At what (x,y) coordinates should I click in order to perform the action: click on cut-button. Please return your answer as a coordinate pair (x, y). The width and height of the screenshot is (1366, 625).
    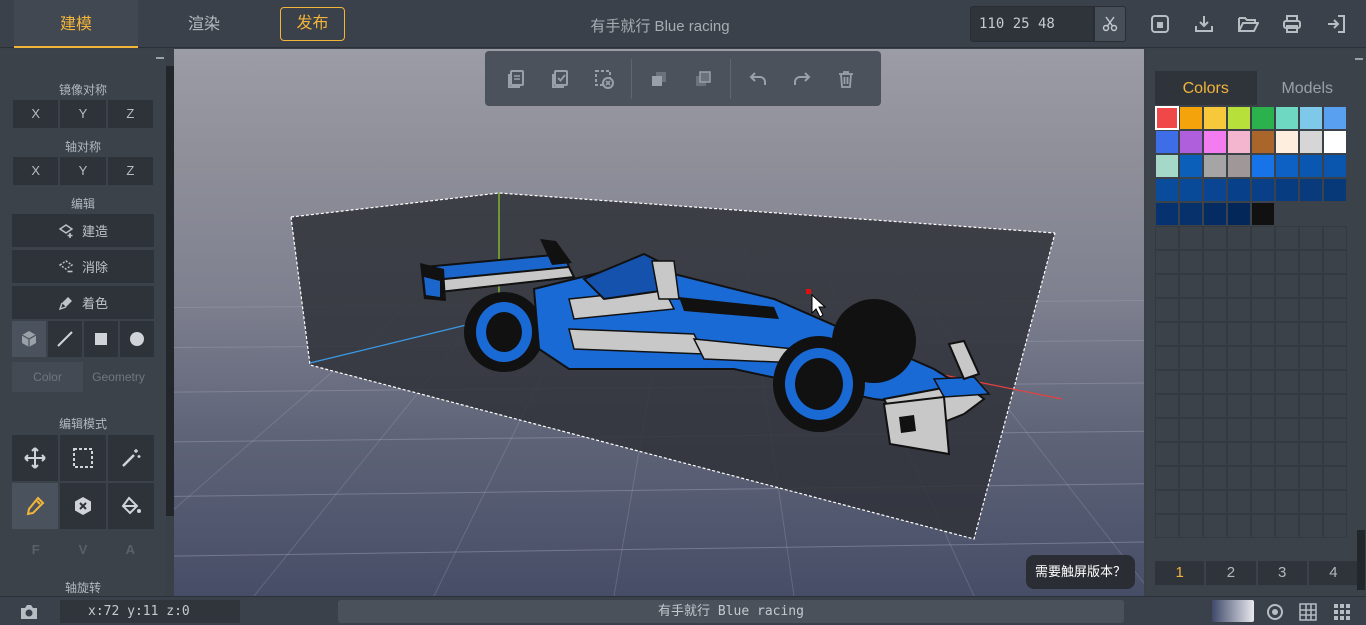
    Looking at the image, I should click on (604, 79).